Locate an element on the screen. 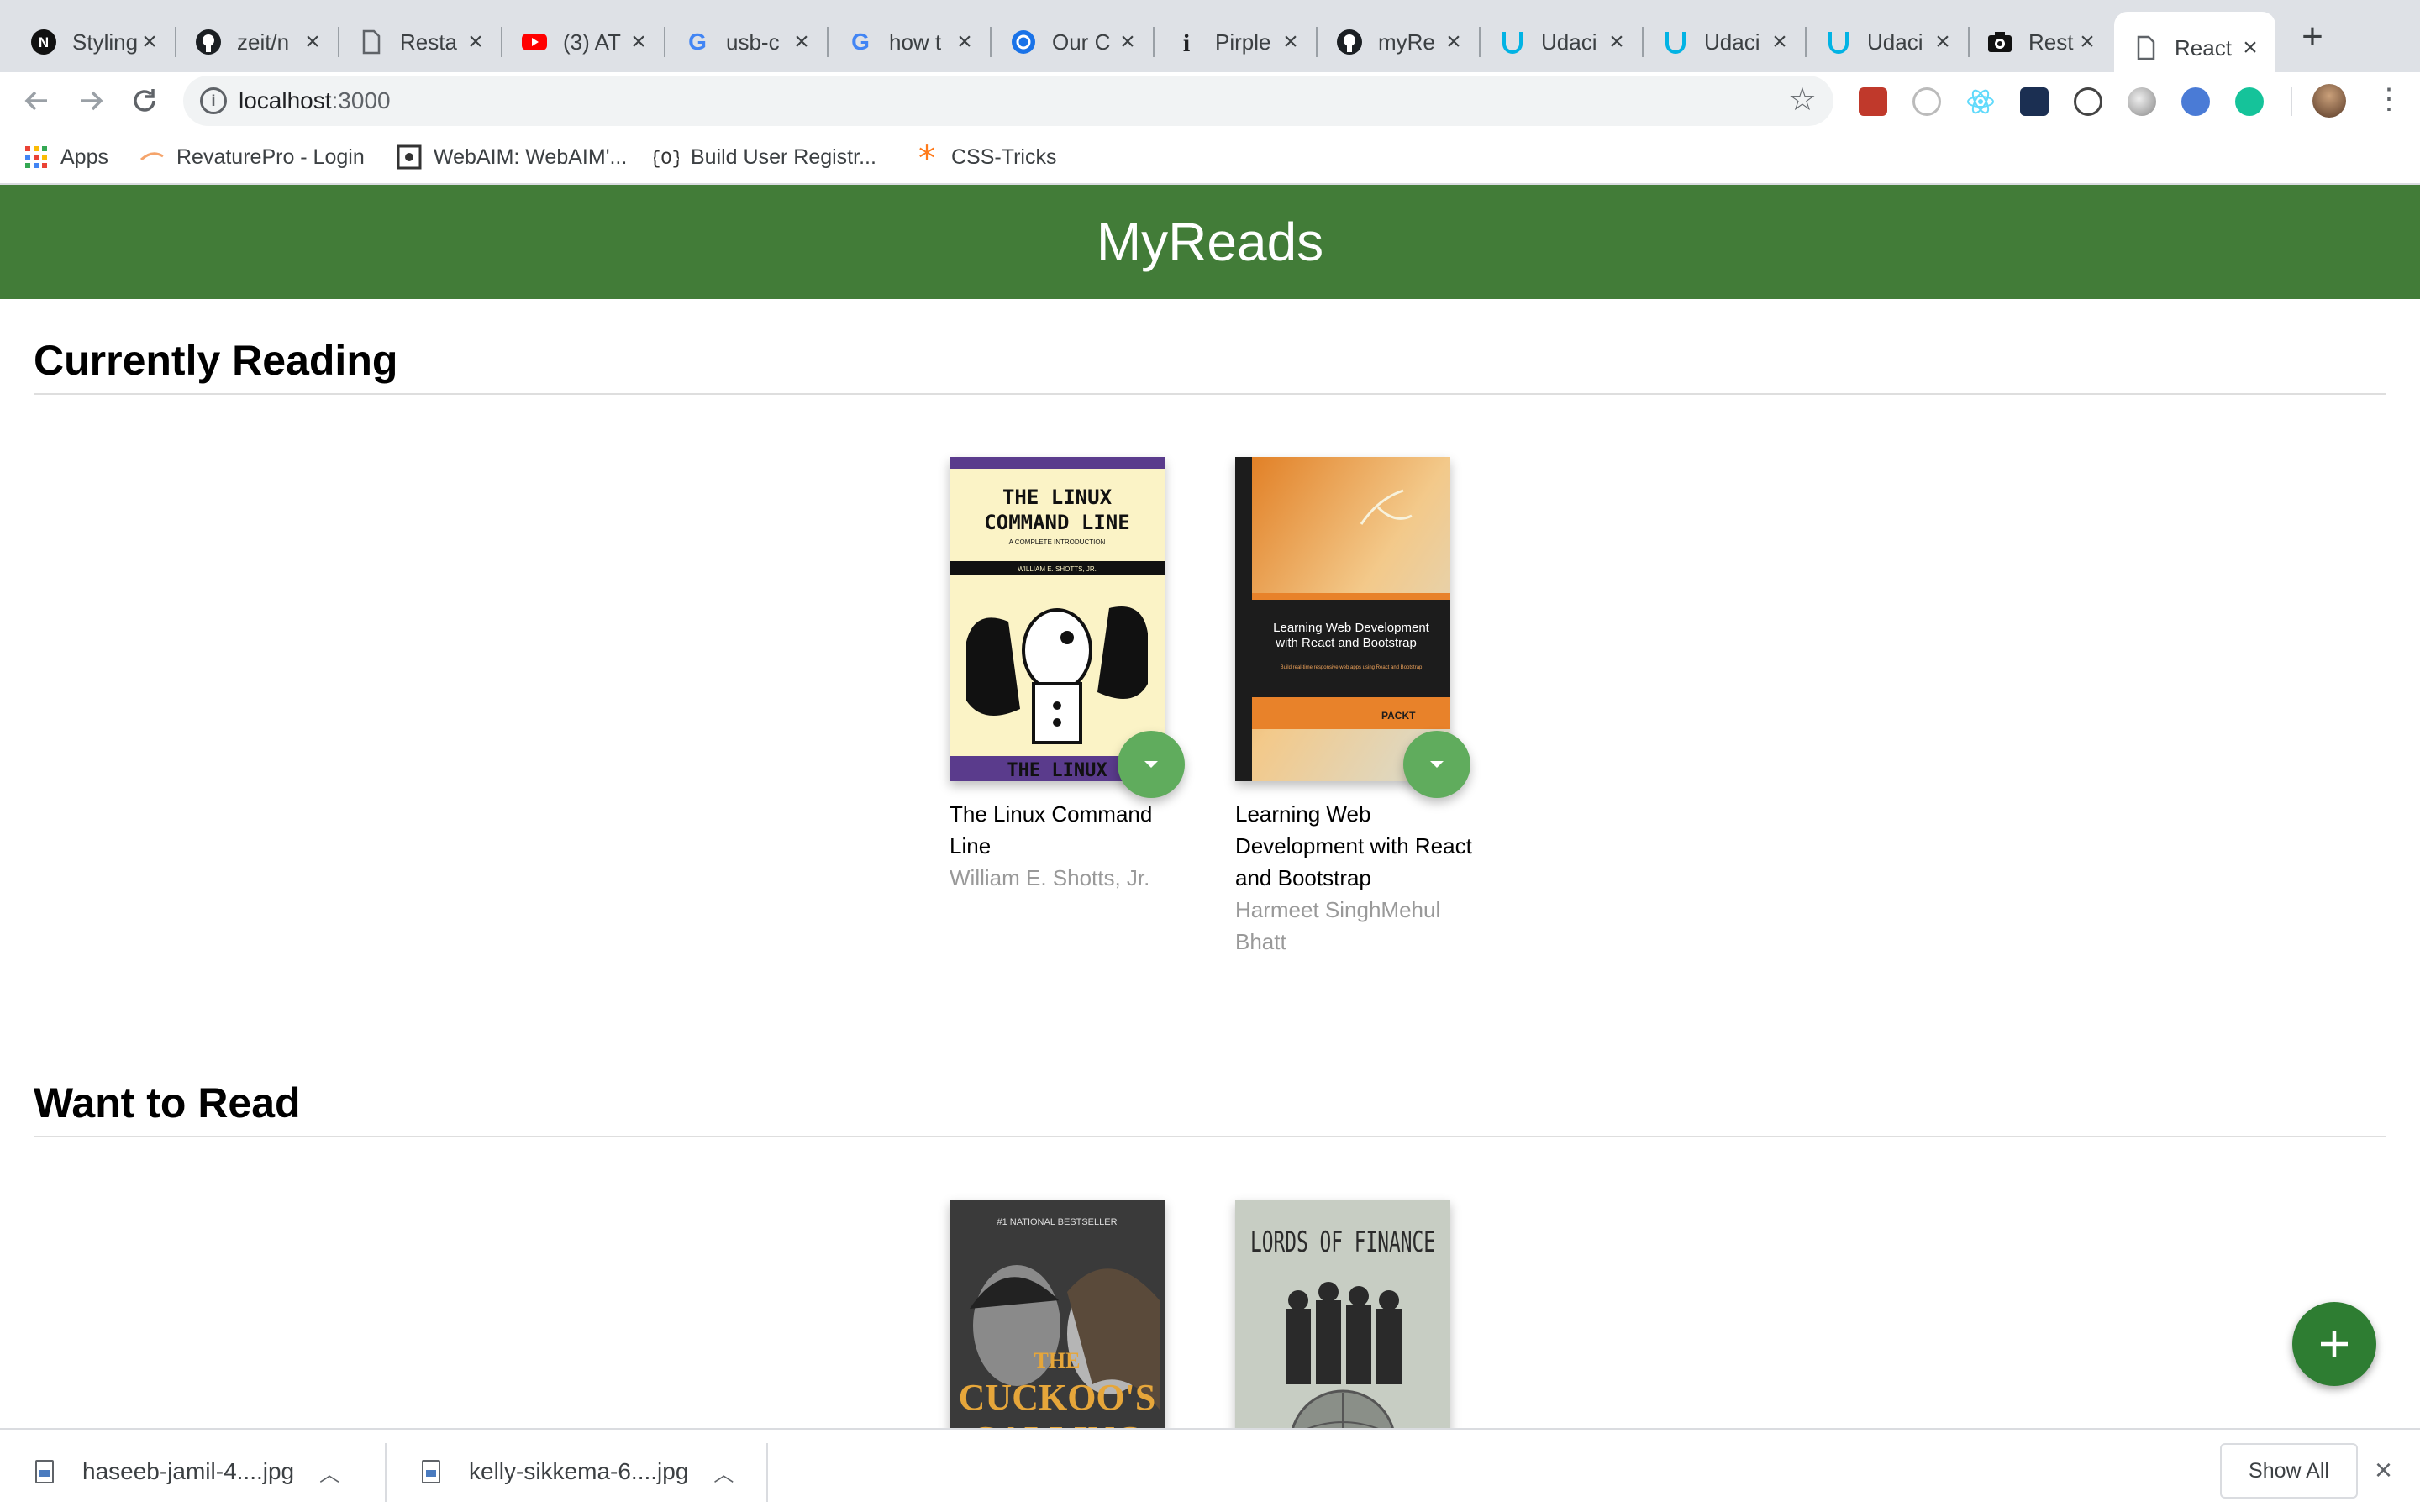 The height and width of the screenshot is (1512, 2420). tab-title: (3) AT is located at coordinates (592, 42).